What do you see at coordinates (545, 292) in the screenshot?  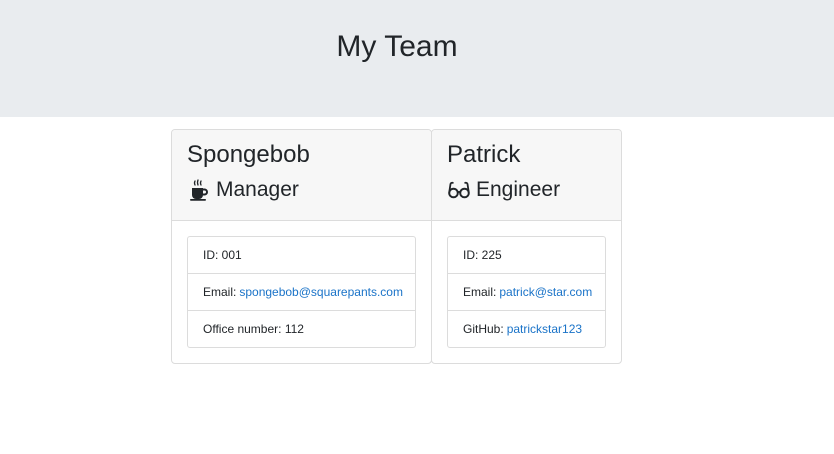 I see `email-link: patrick@star.com` at bounding box center [545, 292].